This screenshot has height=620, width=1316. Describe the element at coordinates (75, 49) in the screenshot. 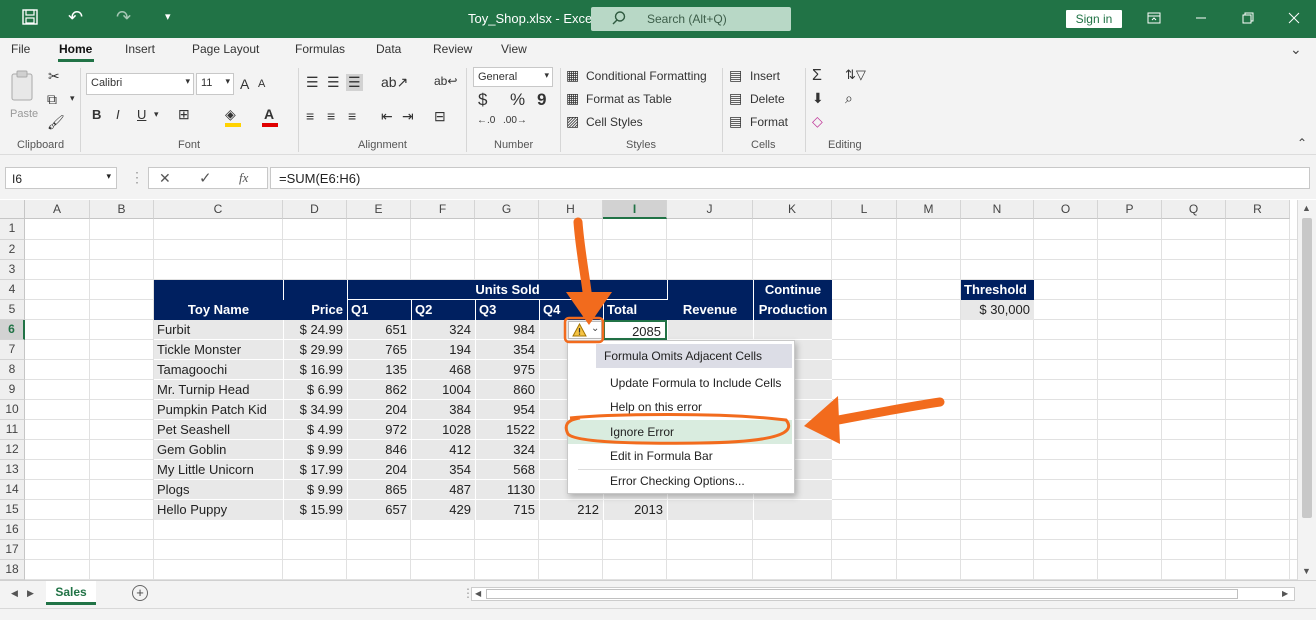

I see `tab-home: Home` at that location.